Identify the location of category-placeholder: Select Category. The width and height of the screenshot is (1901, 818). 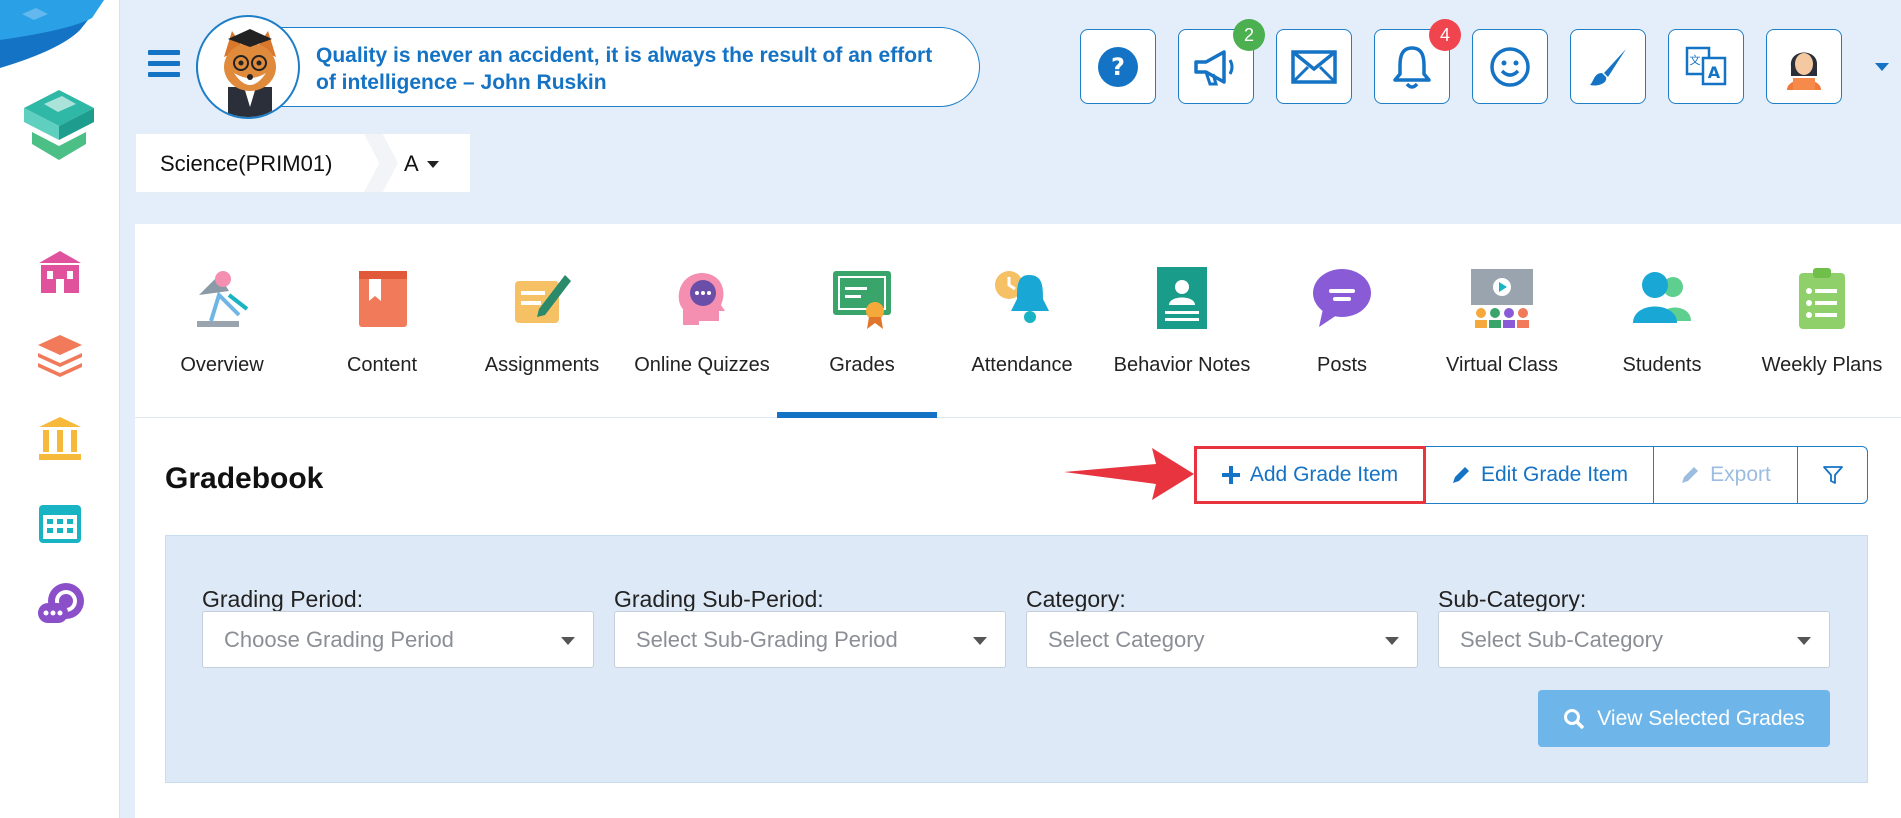
(1126, 639).